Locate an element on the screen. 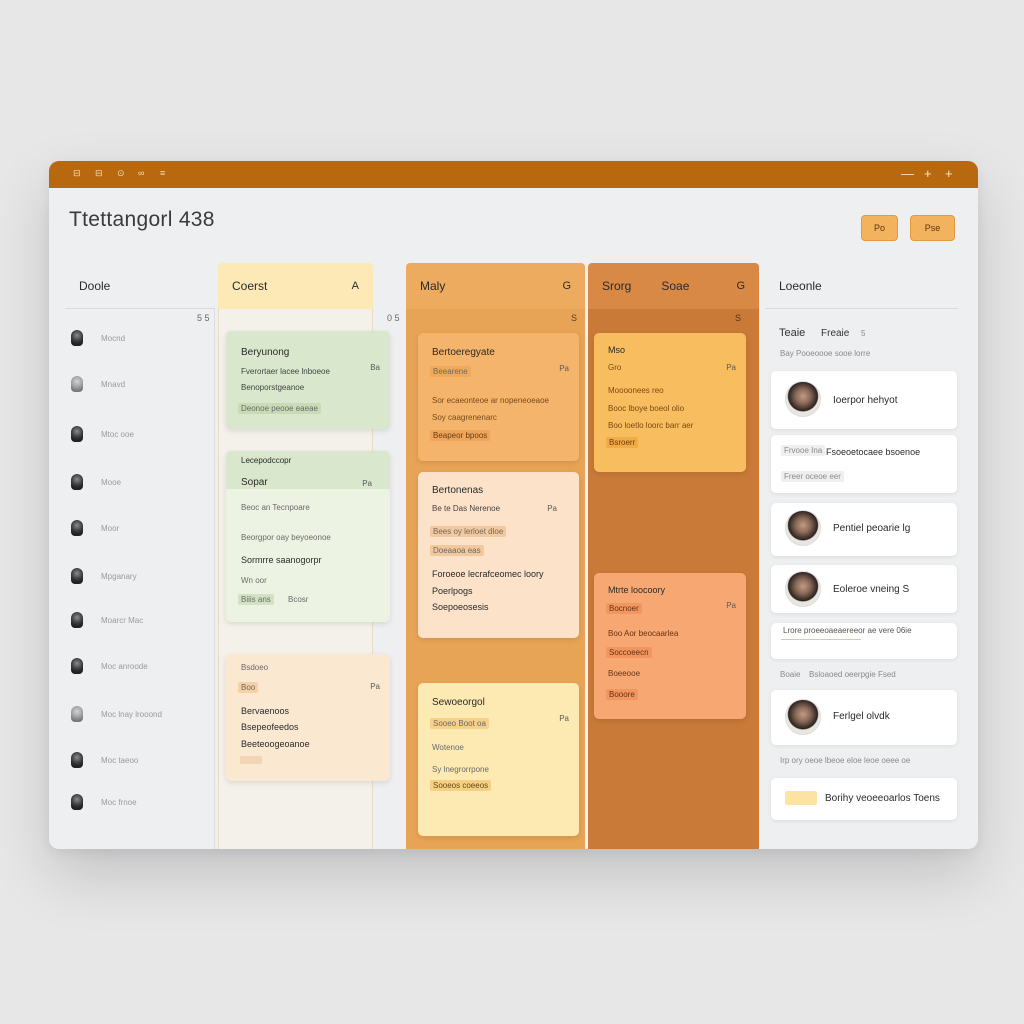 This screenshot has width=1024, height=1024. list-item: Mpganary is located at coordinates (104, 576).